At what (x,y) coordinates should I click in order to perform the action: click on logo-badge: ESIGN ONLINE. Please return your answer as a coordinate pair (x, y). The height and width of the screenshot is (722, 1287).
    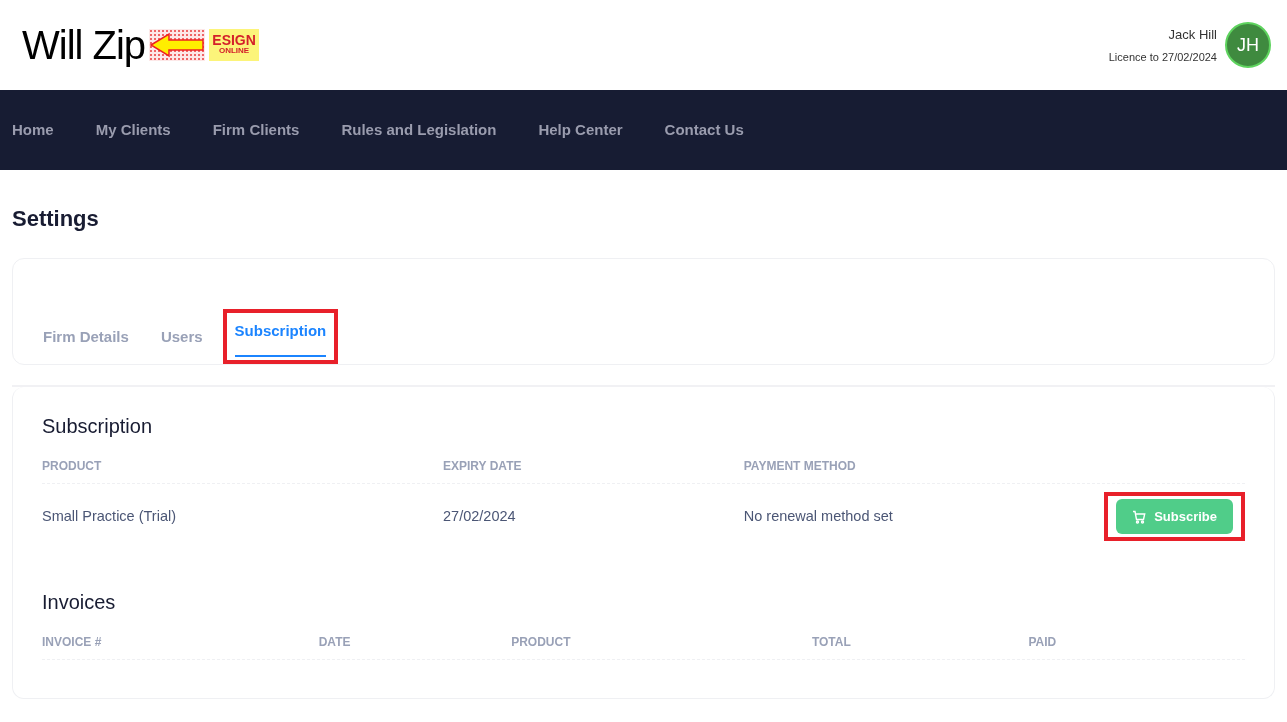
    Looking at the image, I should click on (234, 45).